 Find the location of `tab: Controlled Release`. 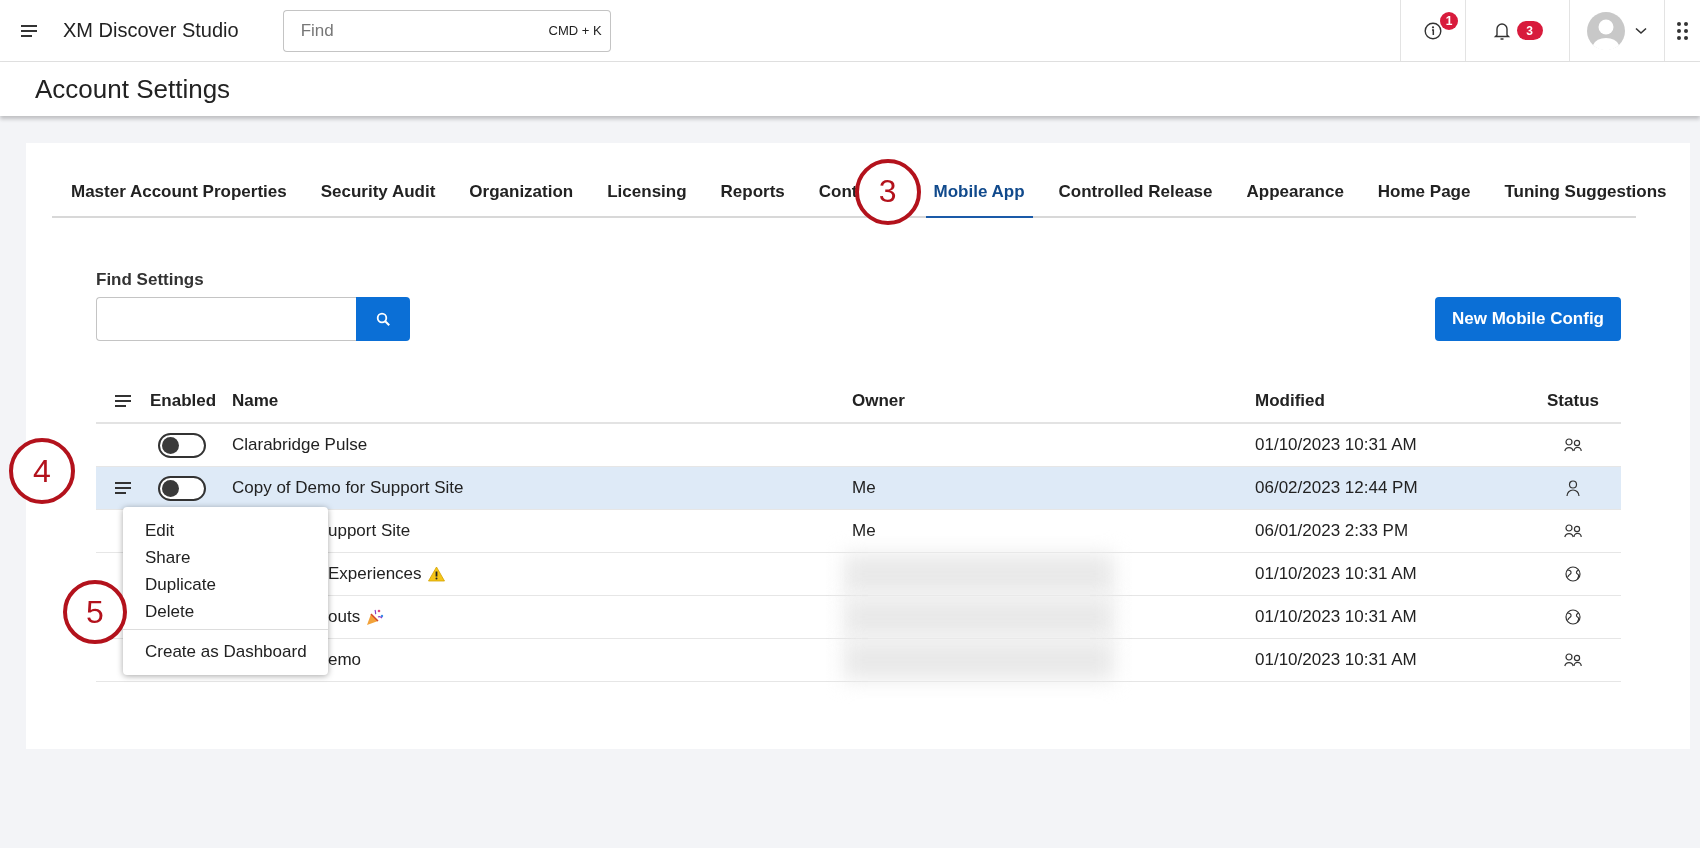

tab: Controlled Release is located at coordinates (1135, 192).